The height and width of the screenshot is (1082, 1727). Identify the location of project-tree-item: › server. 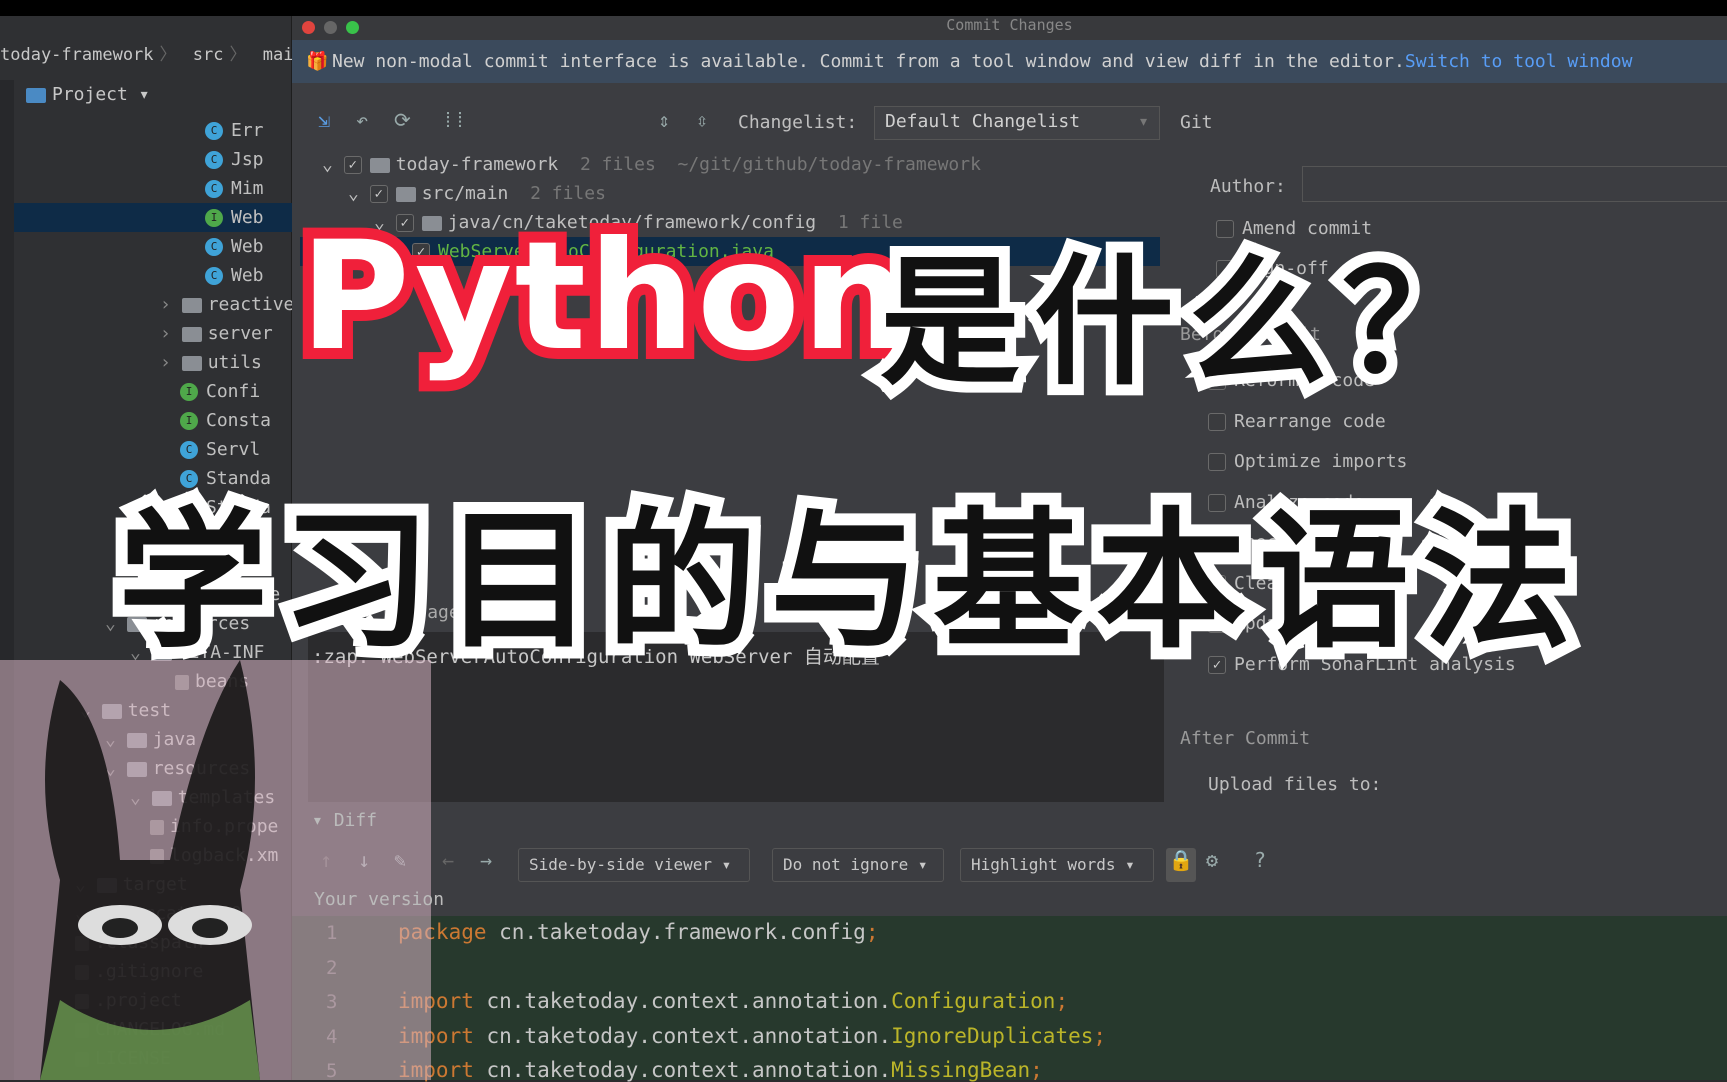
(216, 333).